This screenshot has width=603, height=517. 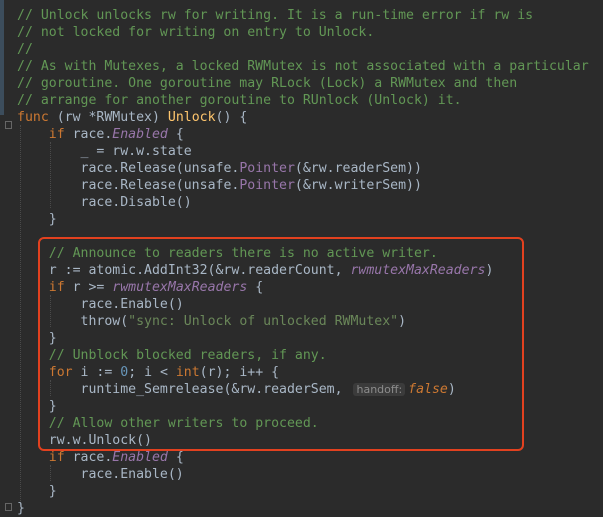 I want to click on gutter-marker, so click(x=2, y=57).